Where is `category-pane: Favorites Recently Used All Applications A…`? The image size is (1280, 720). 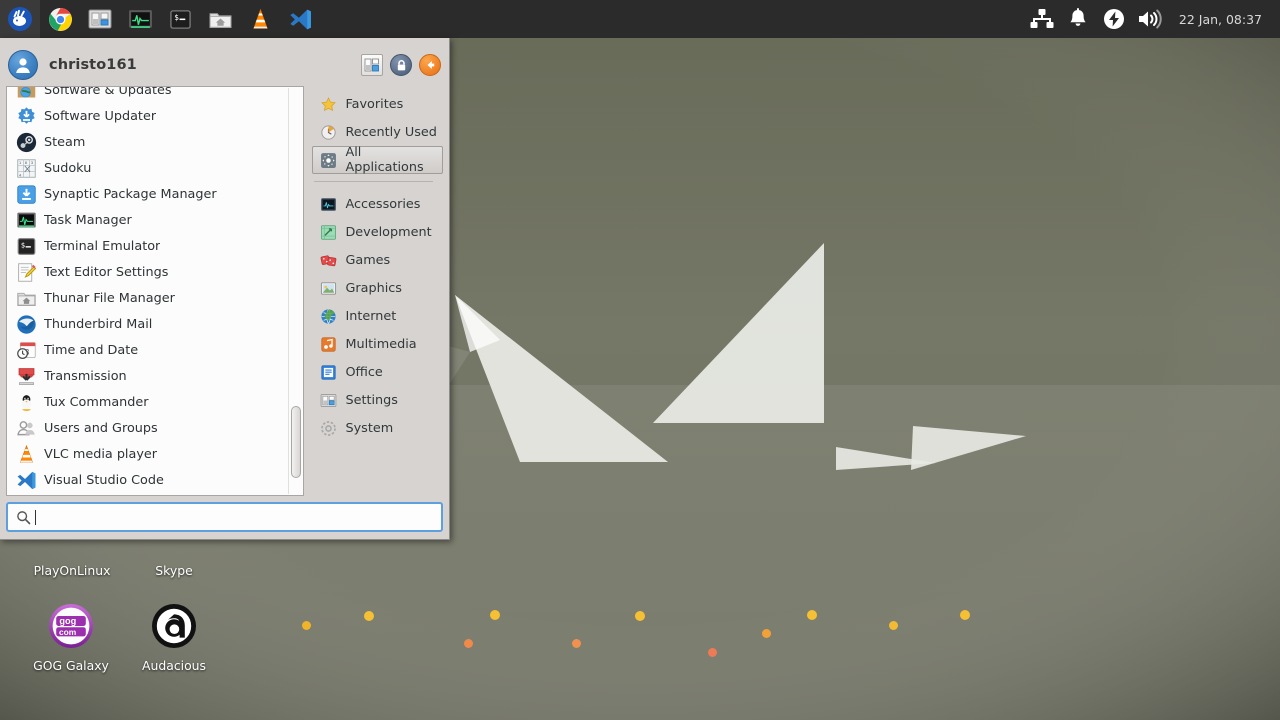 category-pane: Favorites Recently Used All Applications A… is located at coordinates (373, 291).